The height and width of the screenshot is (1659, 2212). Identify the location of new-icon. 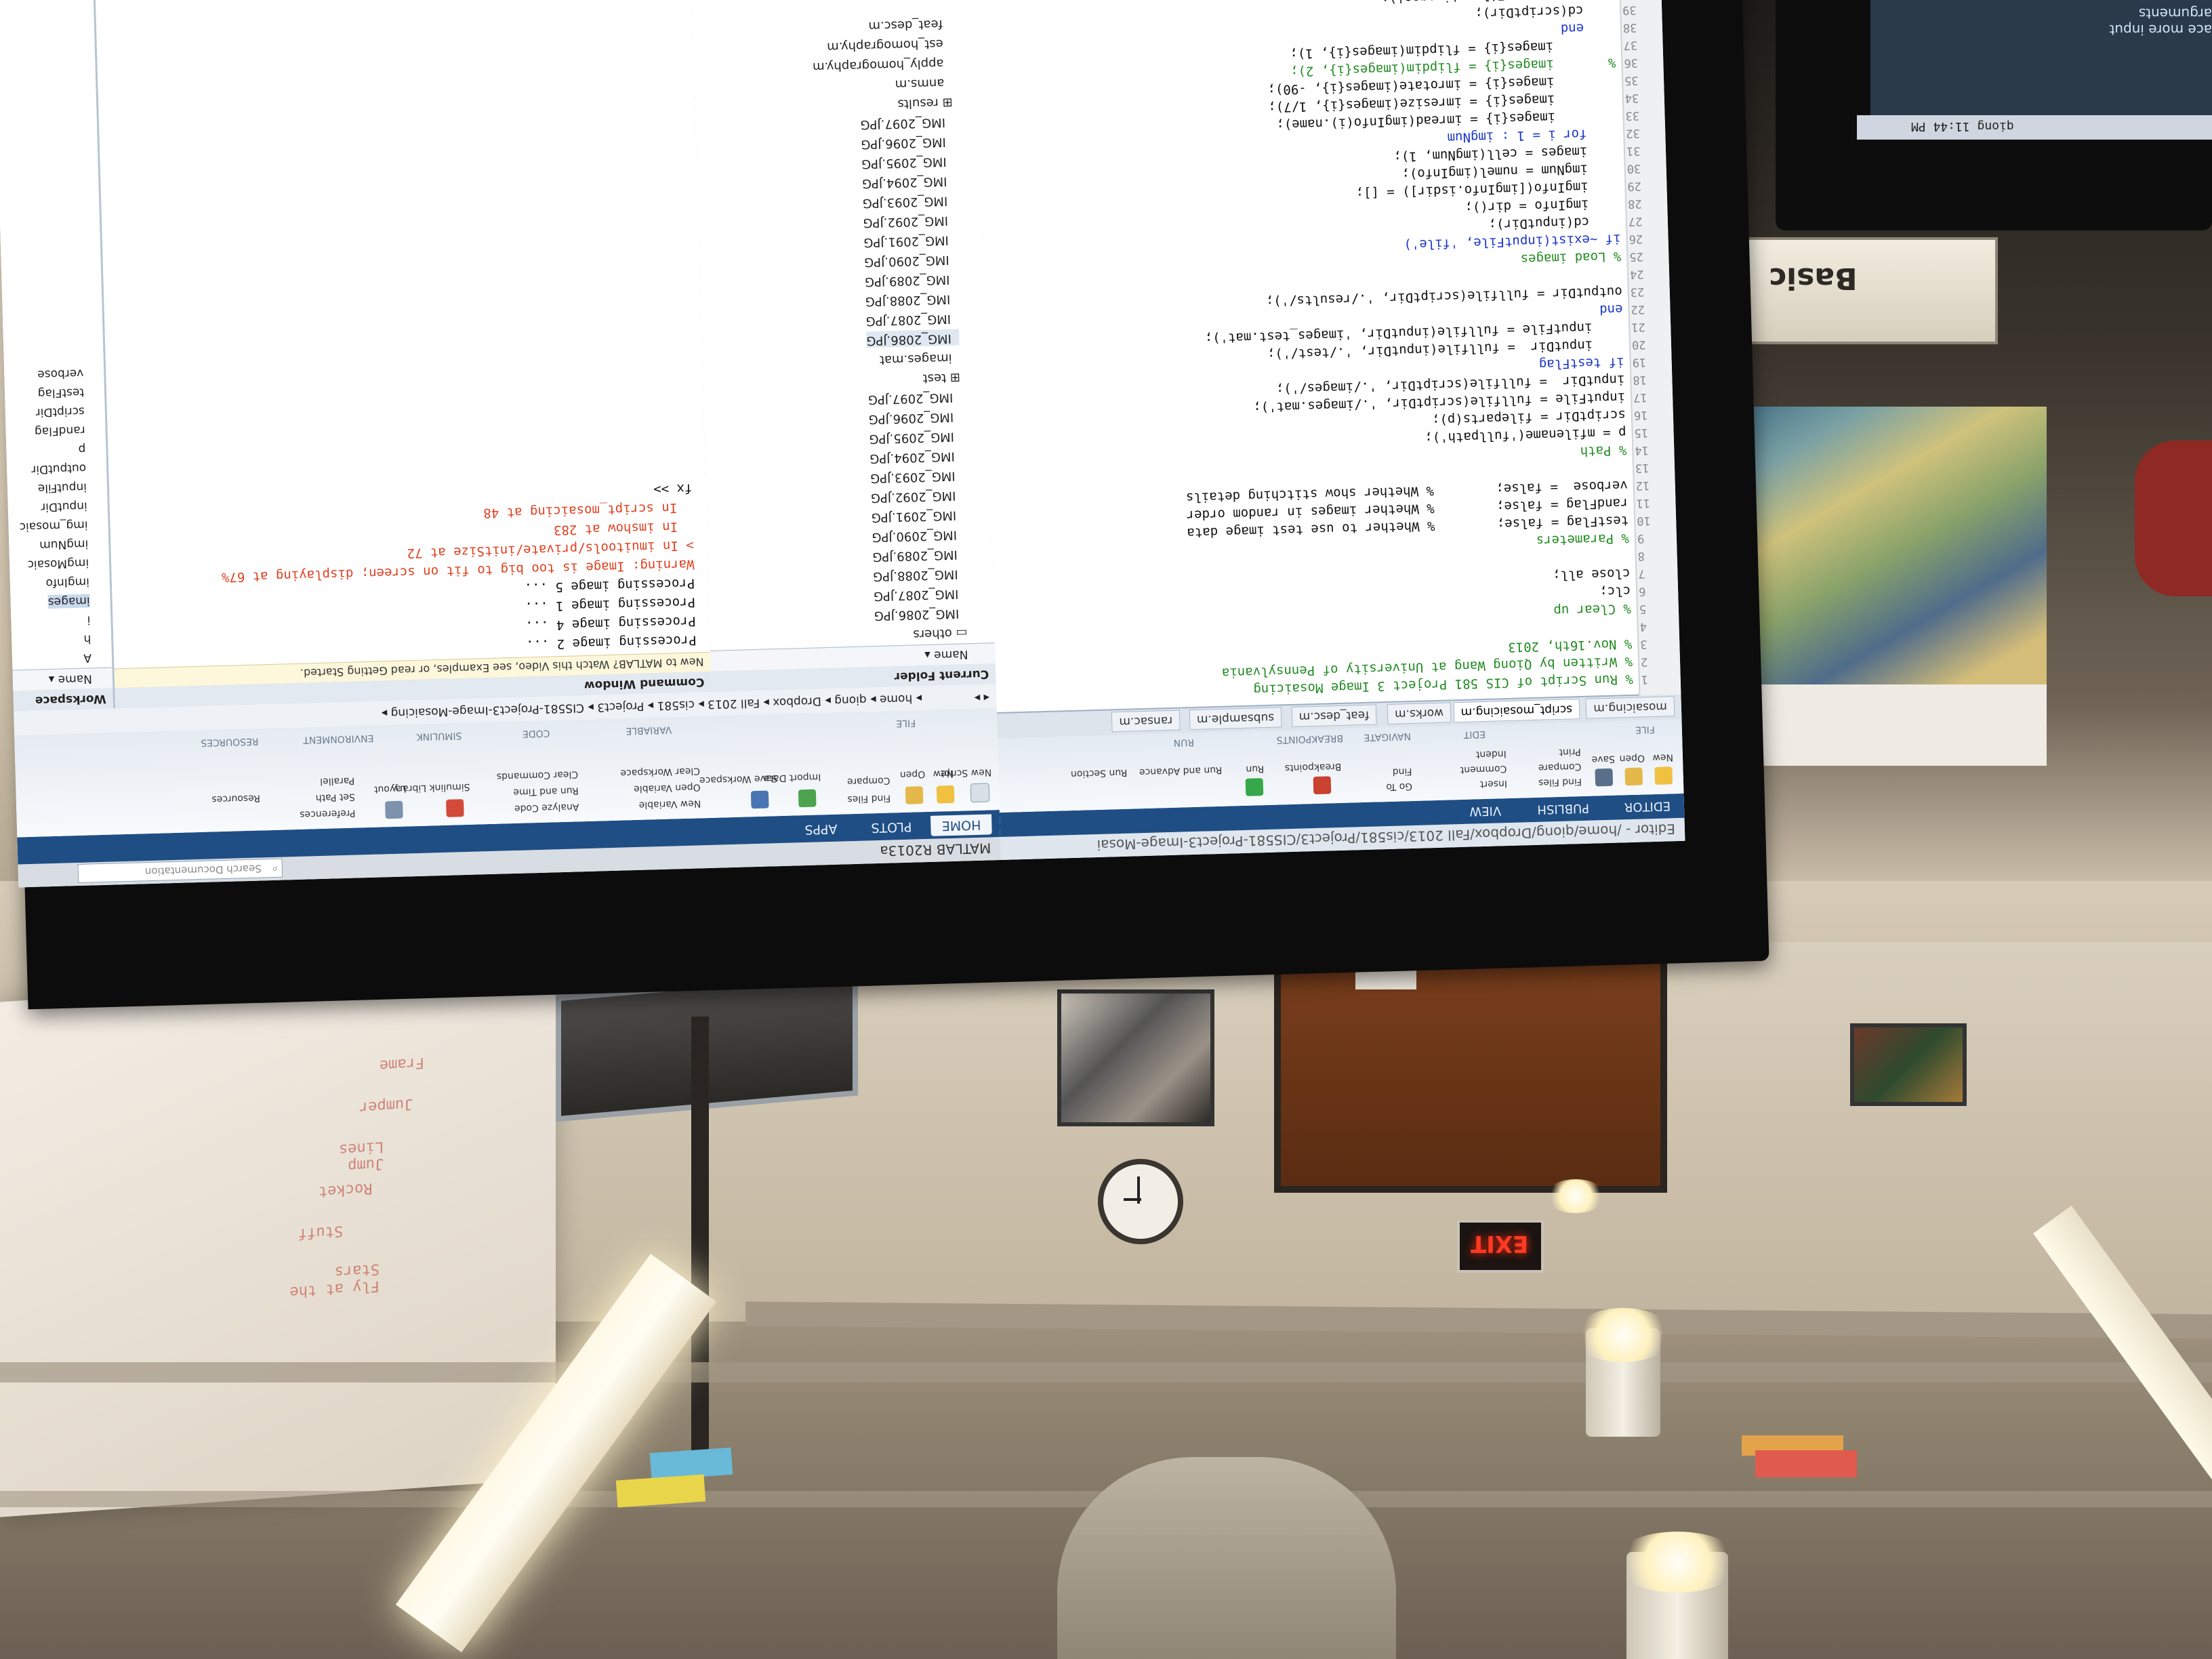
(945, 795).